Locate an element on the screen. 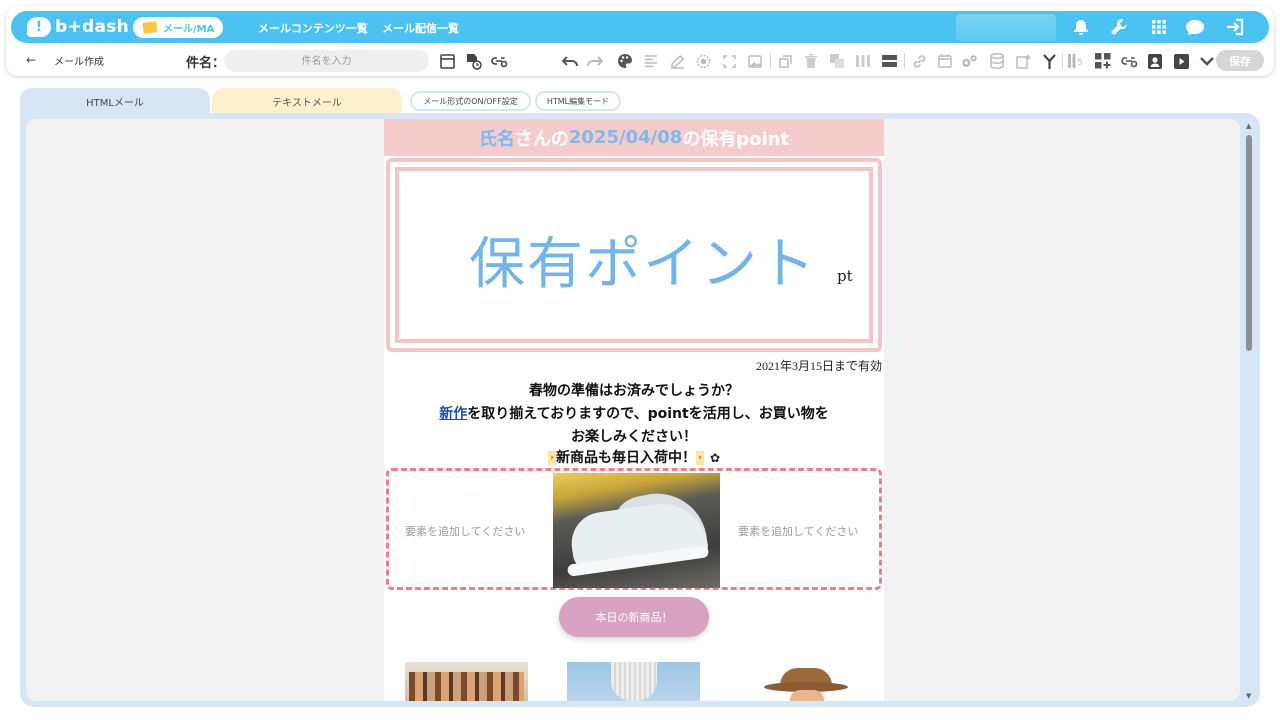  palette-icon is located at coordinates (625, 61).